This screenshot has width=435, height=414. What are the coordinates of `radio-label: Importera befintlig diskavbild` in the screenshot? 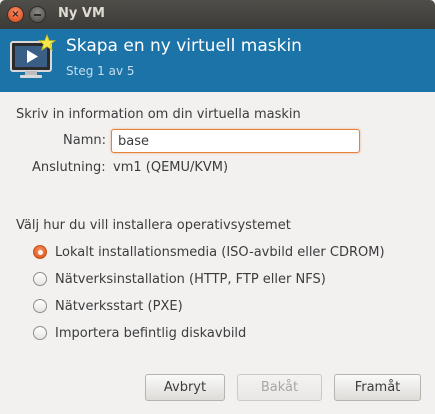 It's located at (151, 333).